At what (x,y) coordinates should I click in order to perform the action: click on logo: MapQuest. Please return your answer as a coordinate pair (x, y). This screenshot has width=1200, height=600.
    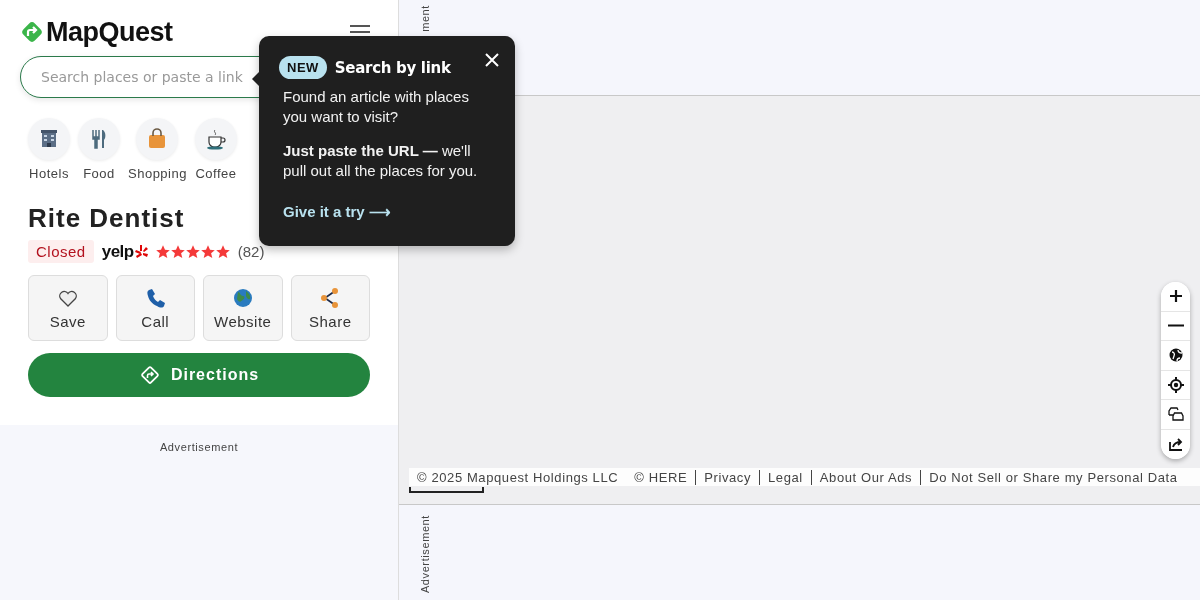
    Looking at the image, I should click on (109, 32).